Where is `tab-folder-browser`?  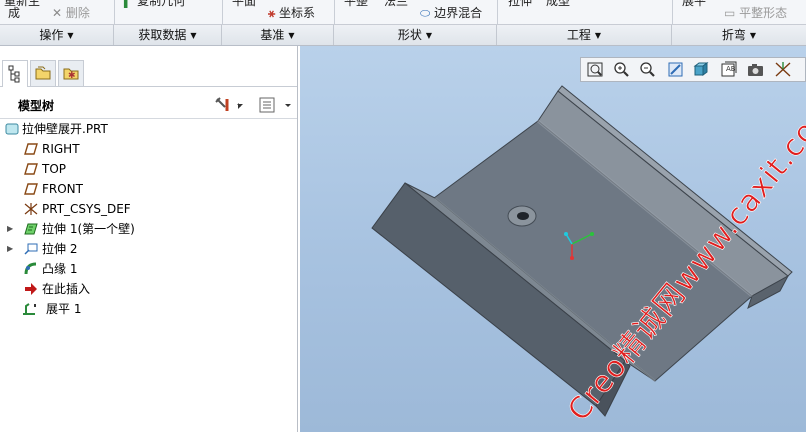 tab-folder-browser is located at coordinates (43, 73).